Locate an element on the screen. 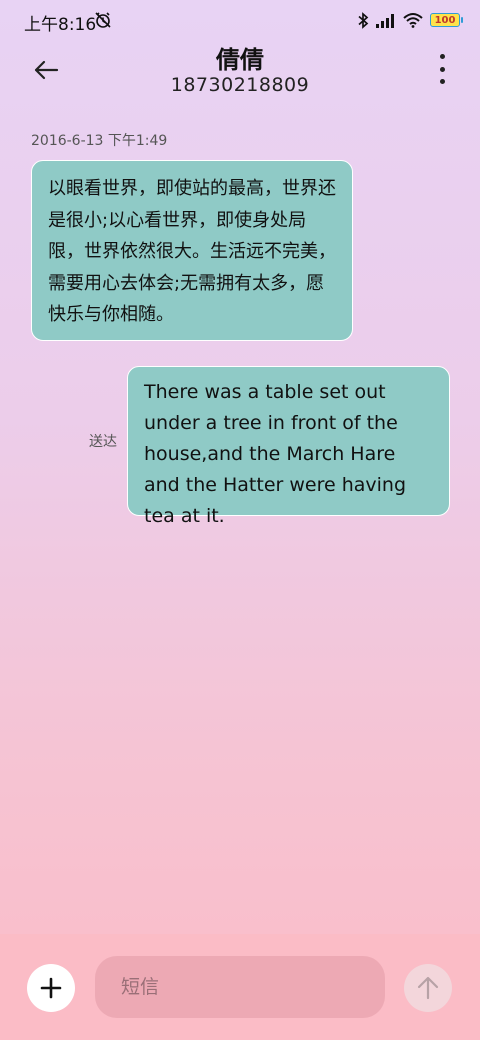  signal-icon is located at coordinates (385, 20).